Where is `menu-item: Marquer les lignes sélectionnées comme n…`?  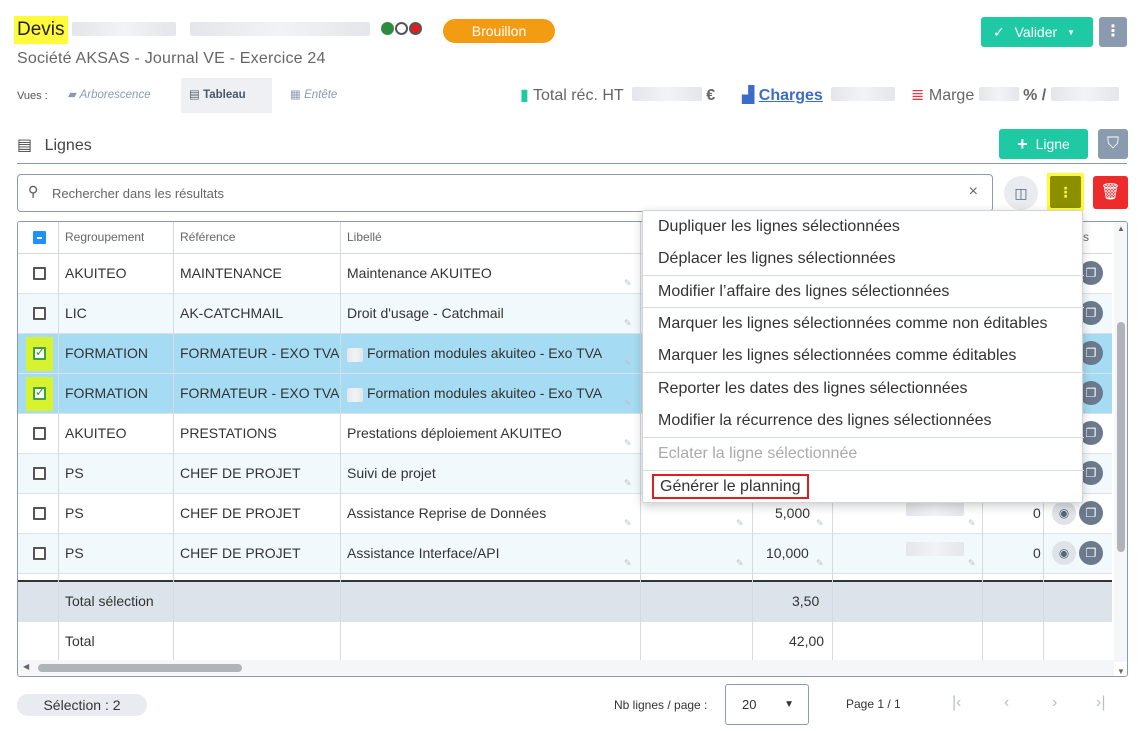
menu-item: Marquer les lignes sélectionnées comme n… is located at coordinates (863, 324).